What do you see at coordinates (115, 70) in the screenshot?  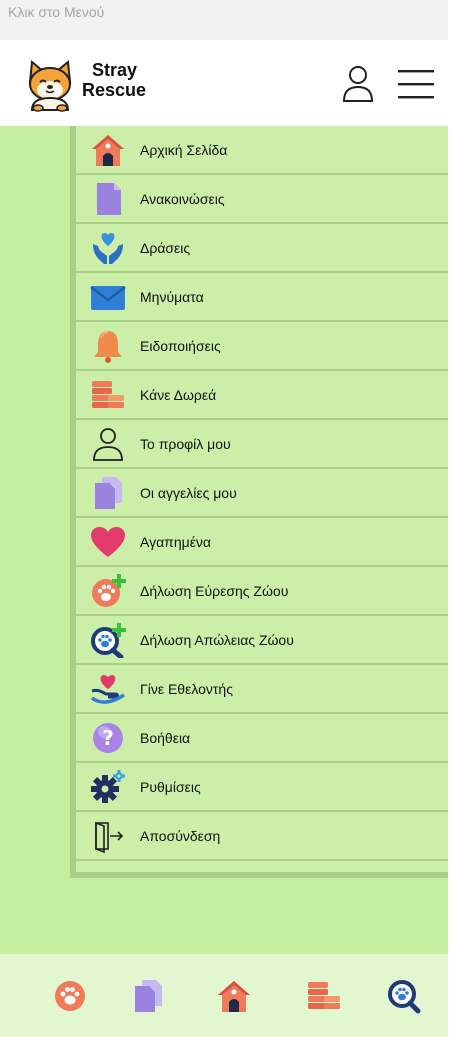 I see `brand-line-1: Stray` at bounding box center [115, 70].